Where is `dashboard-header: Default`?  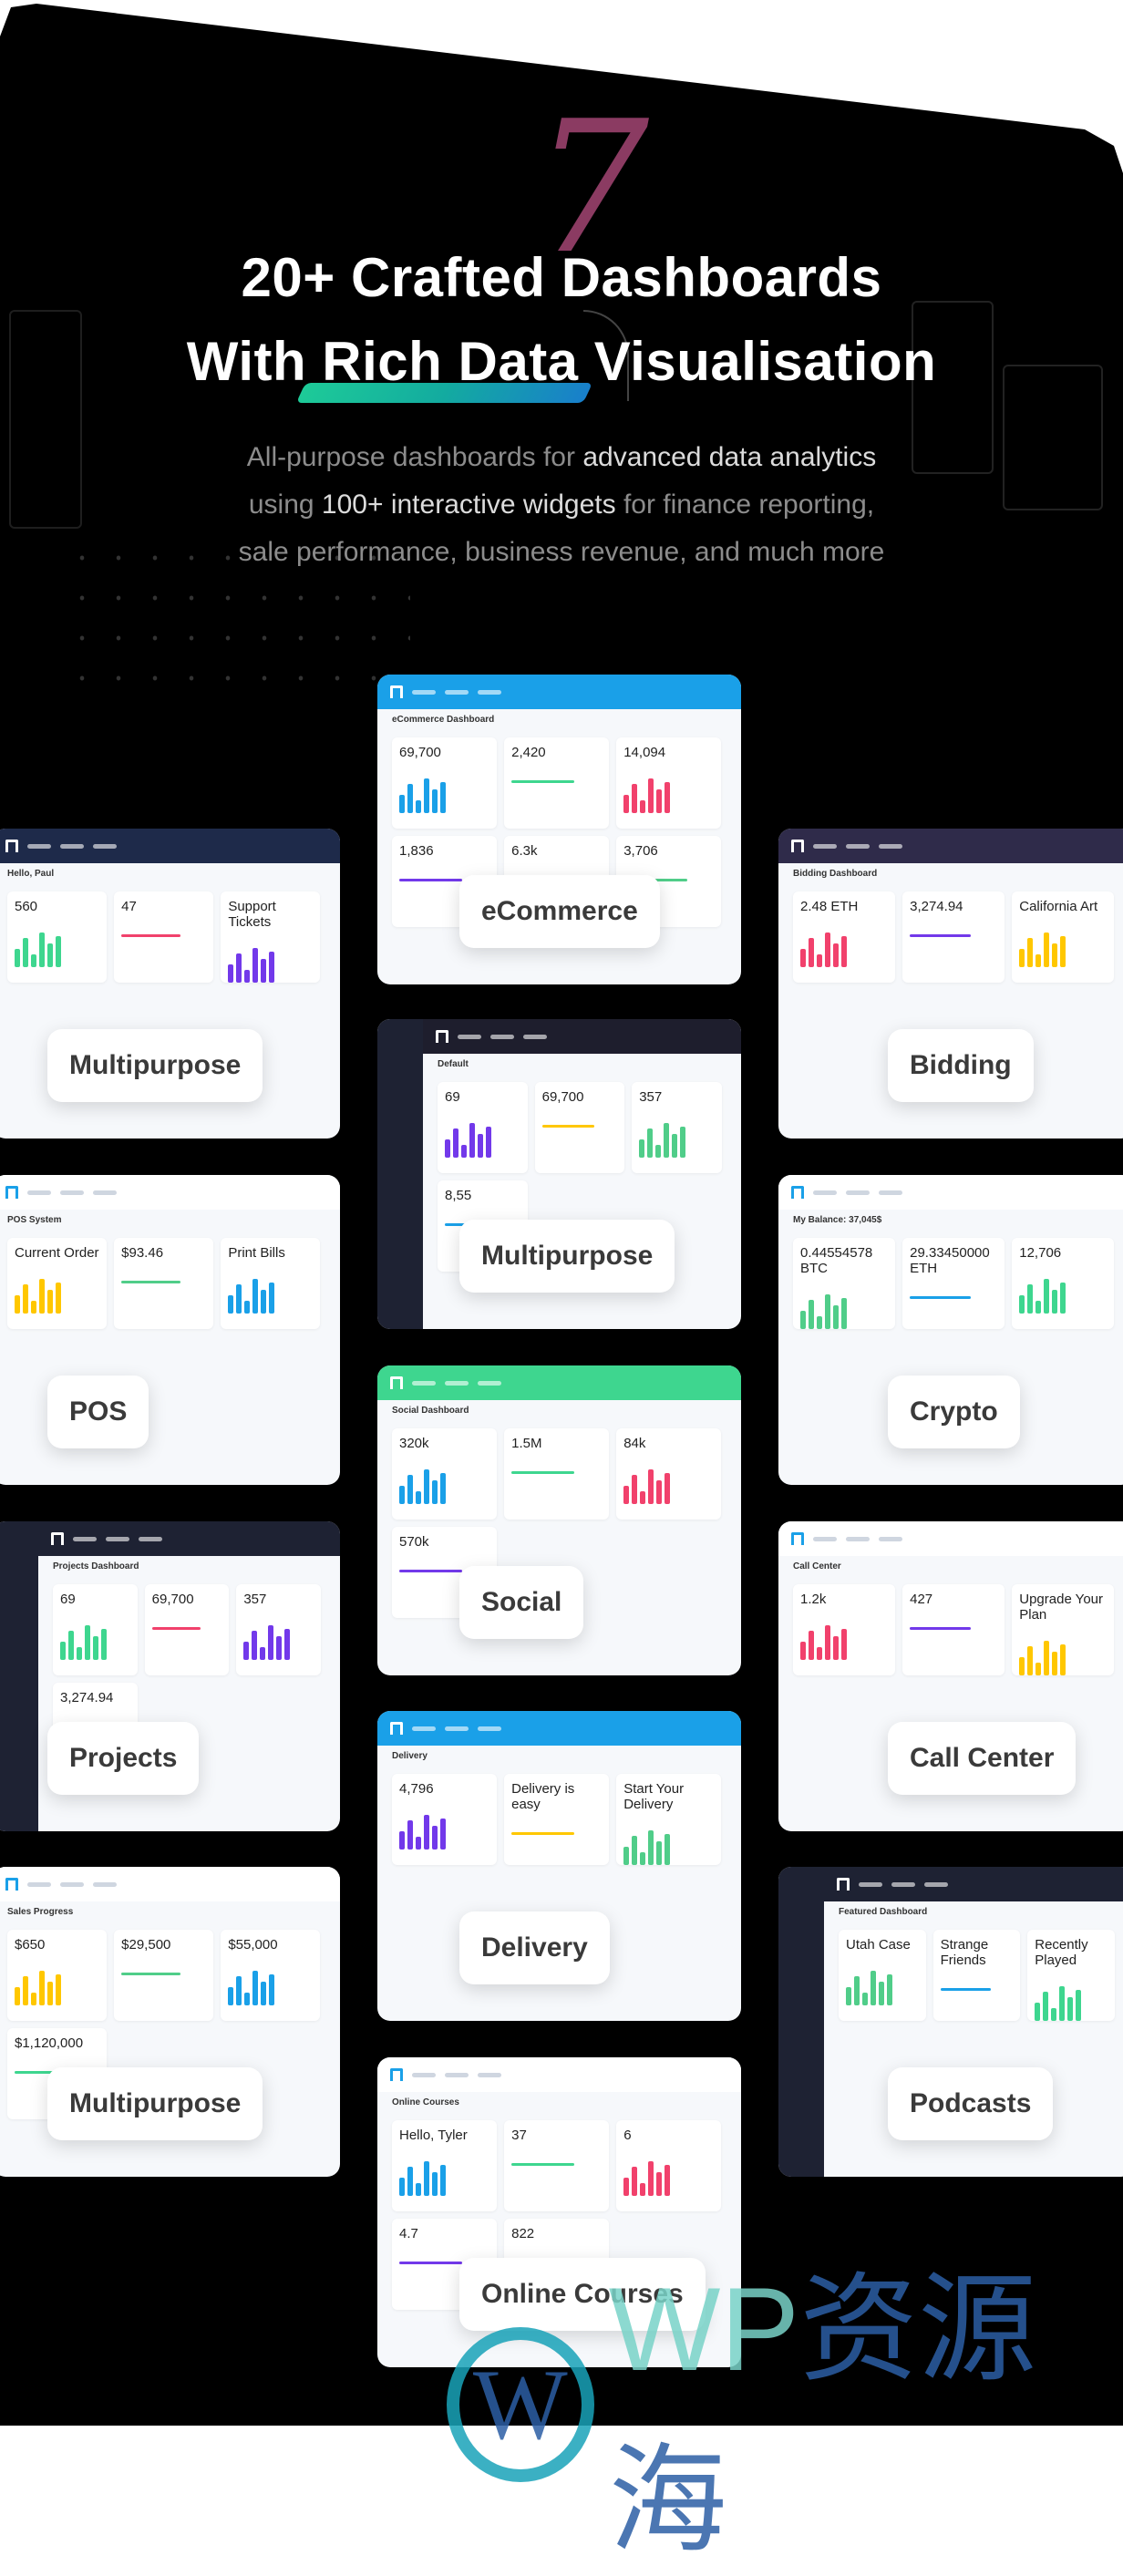 dashboard-header: Default is located at coordinates (453, 1064).